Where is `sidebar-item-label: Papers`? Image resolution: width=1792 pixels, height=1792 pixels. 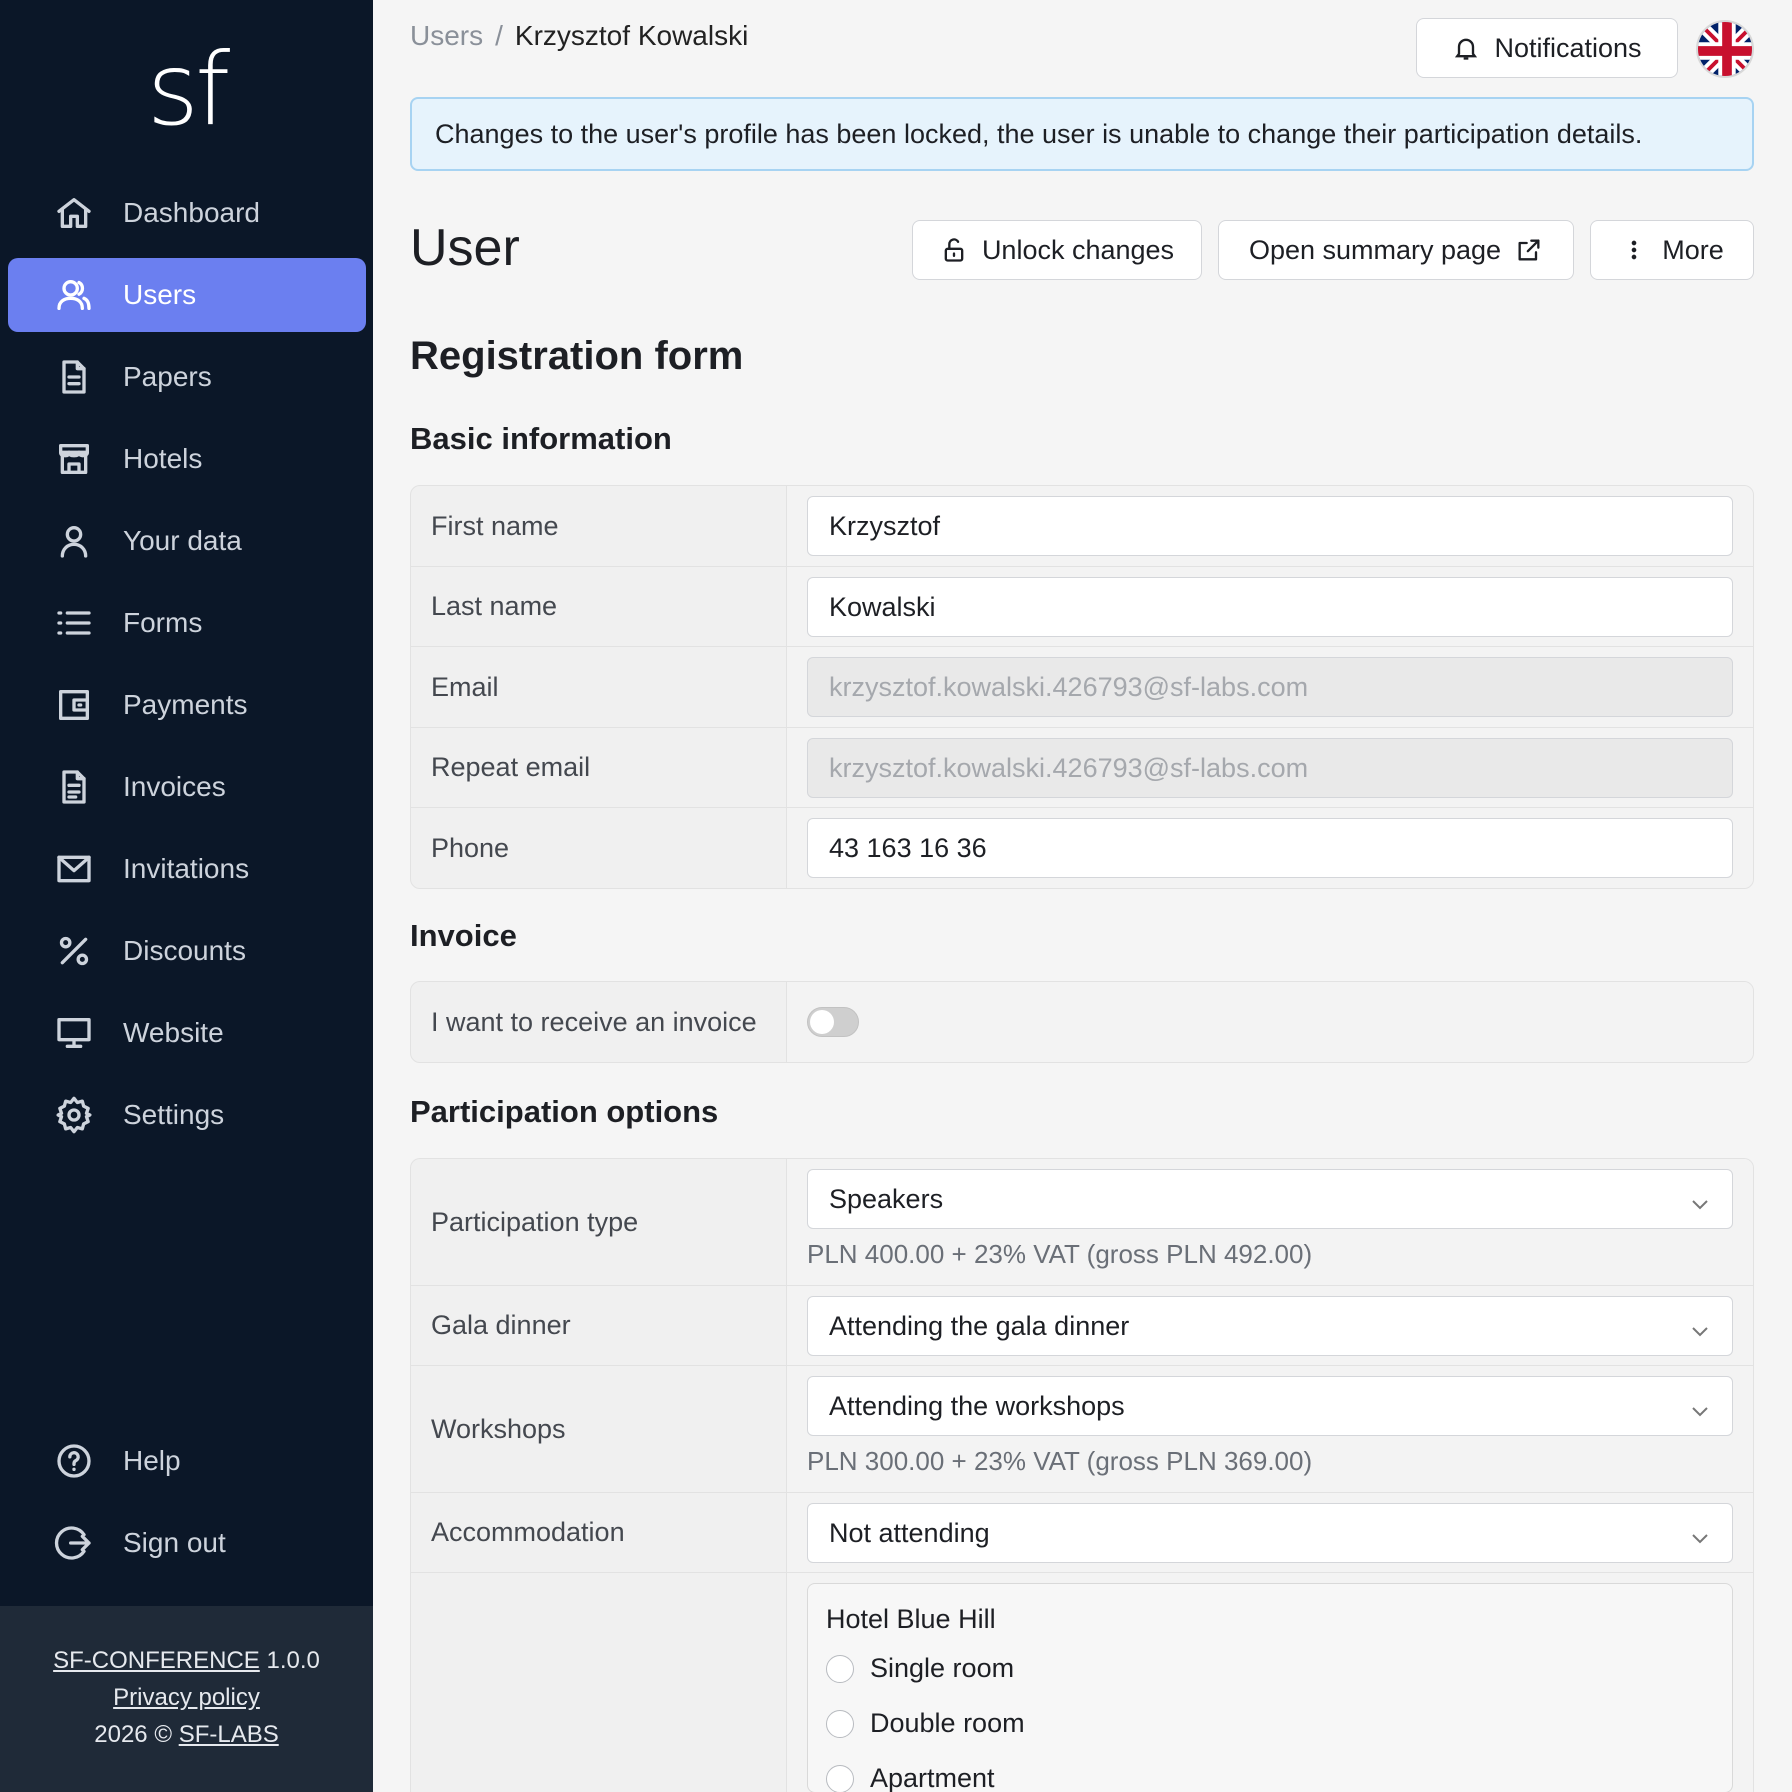
sidebar-item-label: Papers is located at coordinates (167, 376).